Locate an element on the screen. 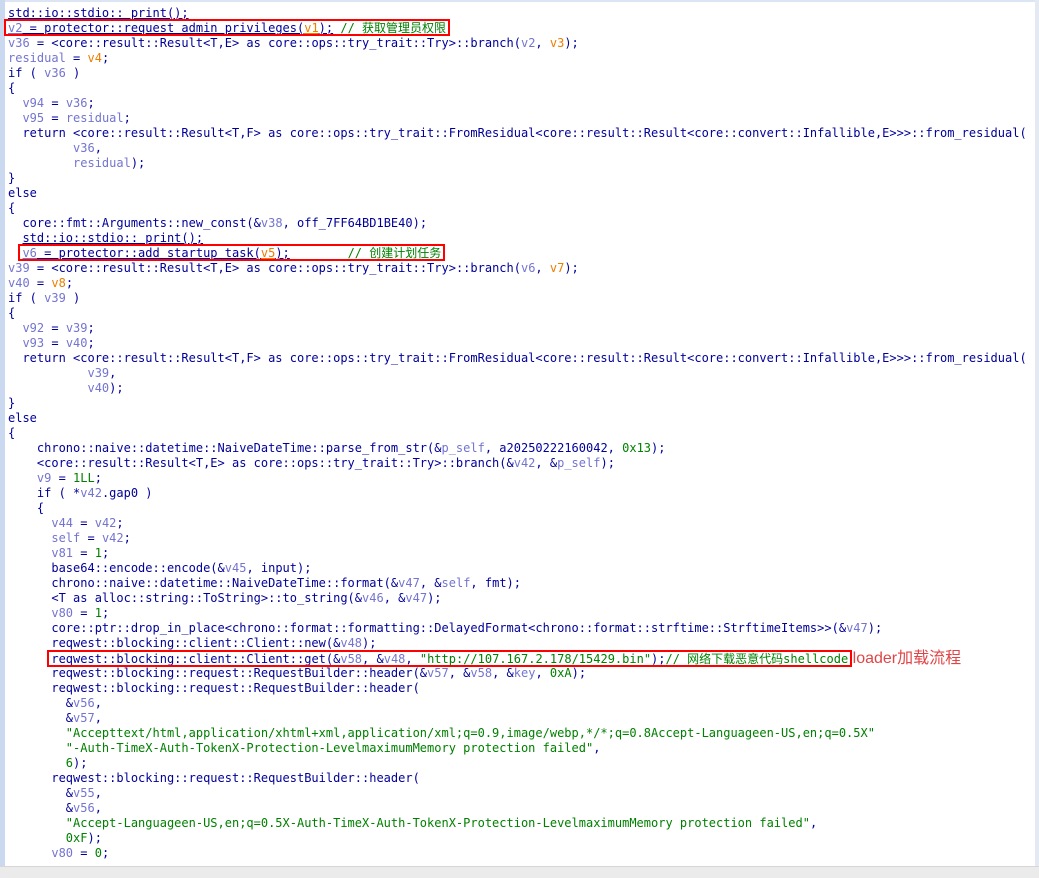 The height and width of the screenshot is (878, 1039). code-line: } is located at coordinates (522, 178).